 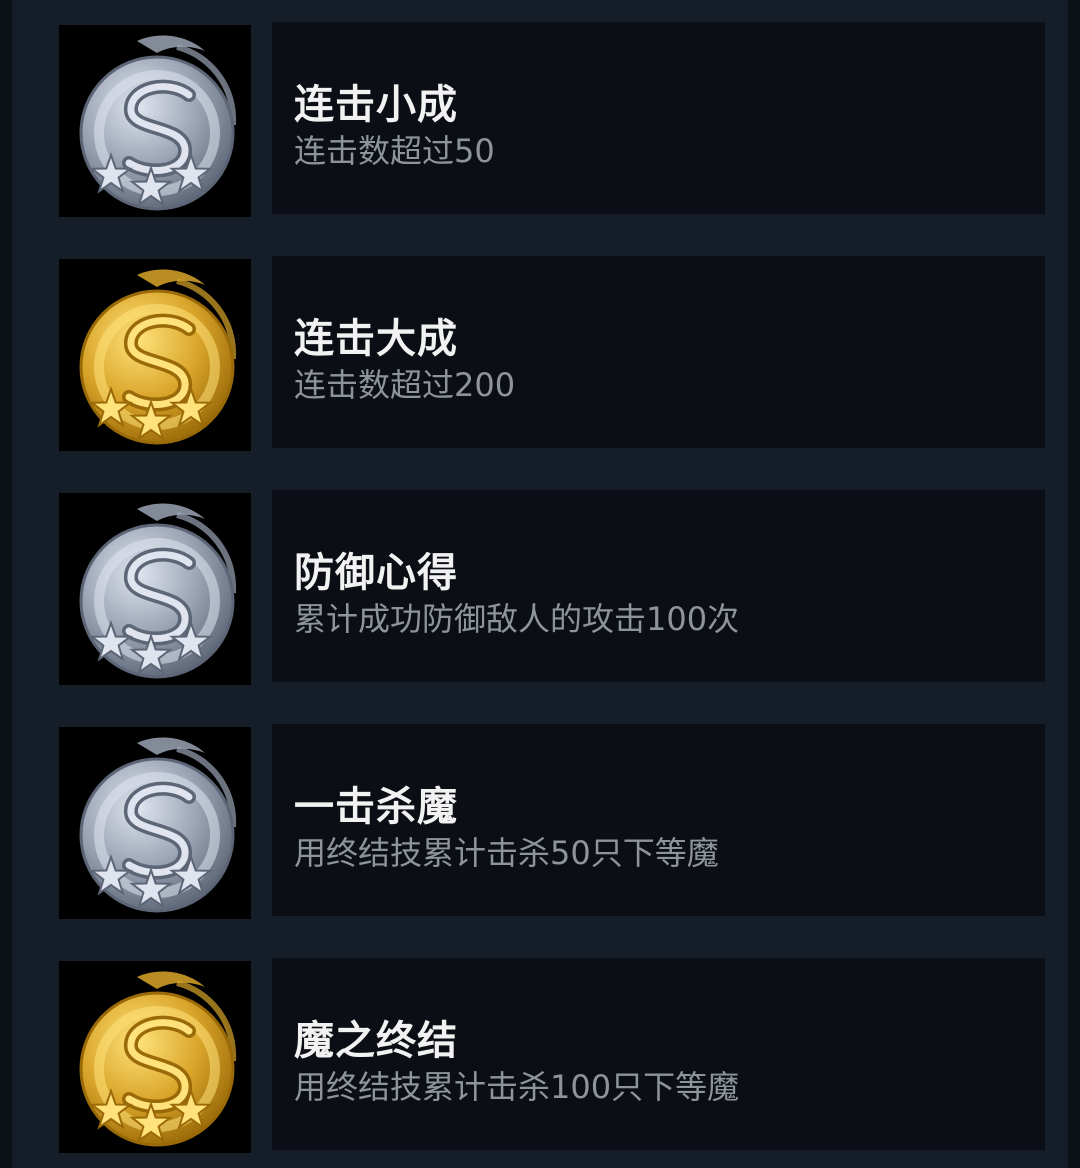 I want to click on achievement-title: 防御心得, so click(x=376, y=573).